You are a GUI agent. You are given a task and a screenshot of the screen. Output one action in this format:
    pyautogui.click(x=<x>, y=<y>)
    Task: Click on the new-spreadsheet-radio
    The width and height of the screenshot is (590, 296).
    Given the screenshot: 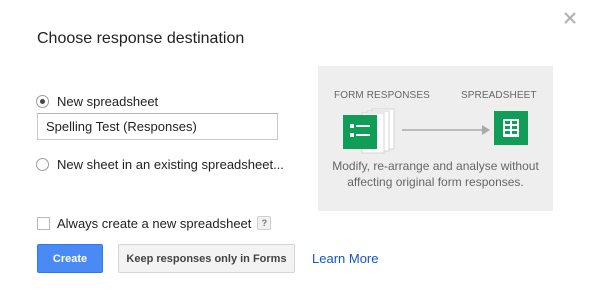 What is the action you would take?
    pyautogui.click(x=42, y=101)
    